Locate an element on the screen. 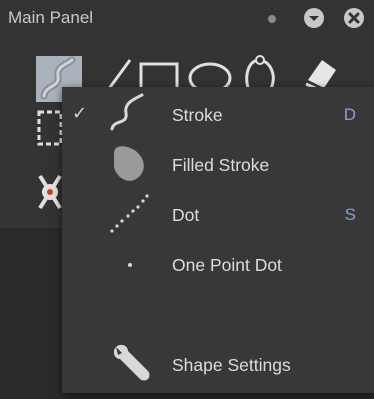 This screenshot has width=374, height=399. menu-item-one-point-dot: One Point Dot is located at coordinates (218, 264).